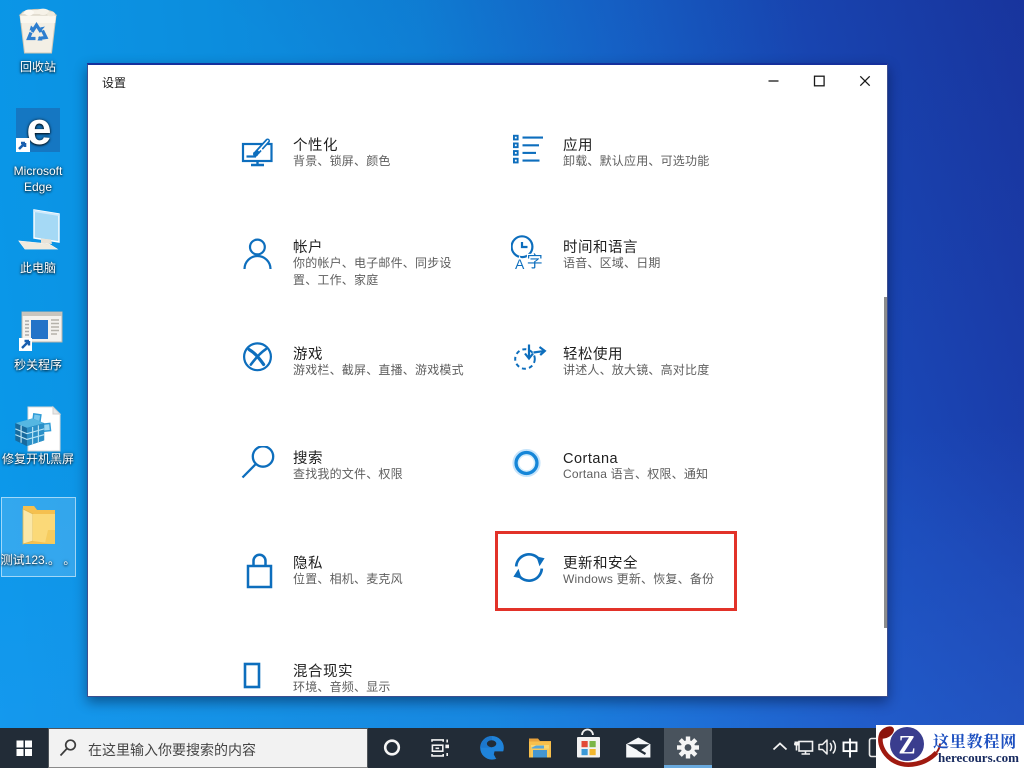 The height and width of the screenshot is (768, 1024). I want to click on svg-text: A, so click(520, 264).